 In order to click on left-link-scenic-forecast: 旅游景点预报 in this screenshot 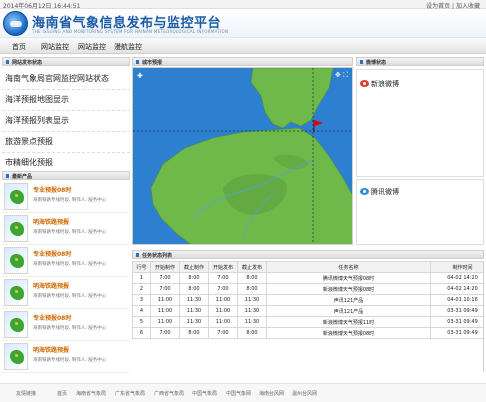, I will do `click(66, 142)`.